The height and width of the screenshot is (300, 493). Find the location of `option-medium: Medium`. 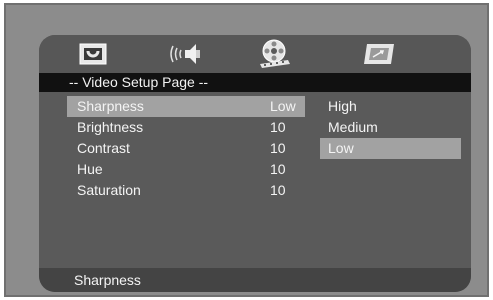

option-medium: Medium is located at coordinates (390, 127).